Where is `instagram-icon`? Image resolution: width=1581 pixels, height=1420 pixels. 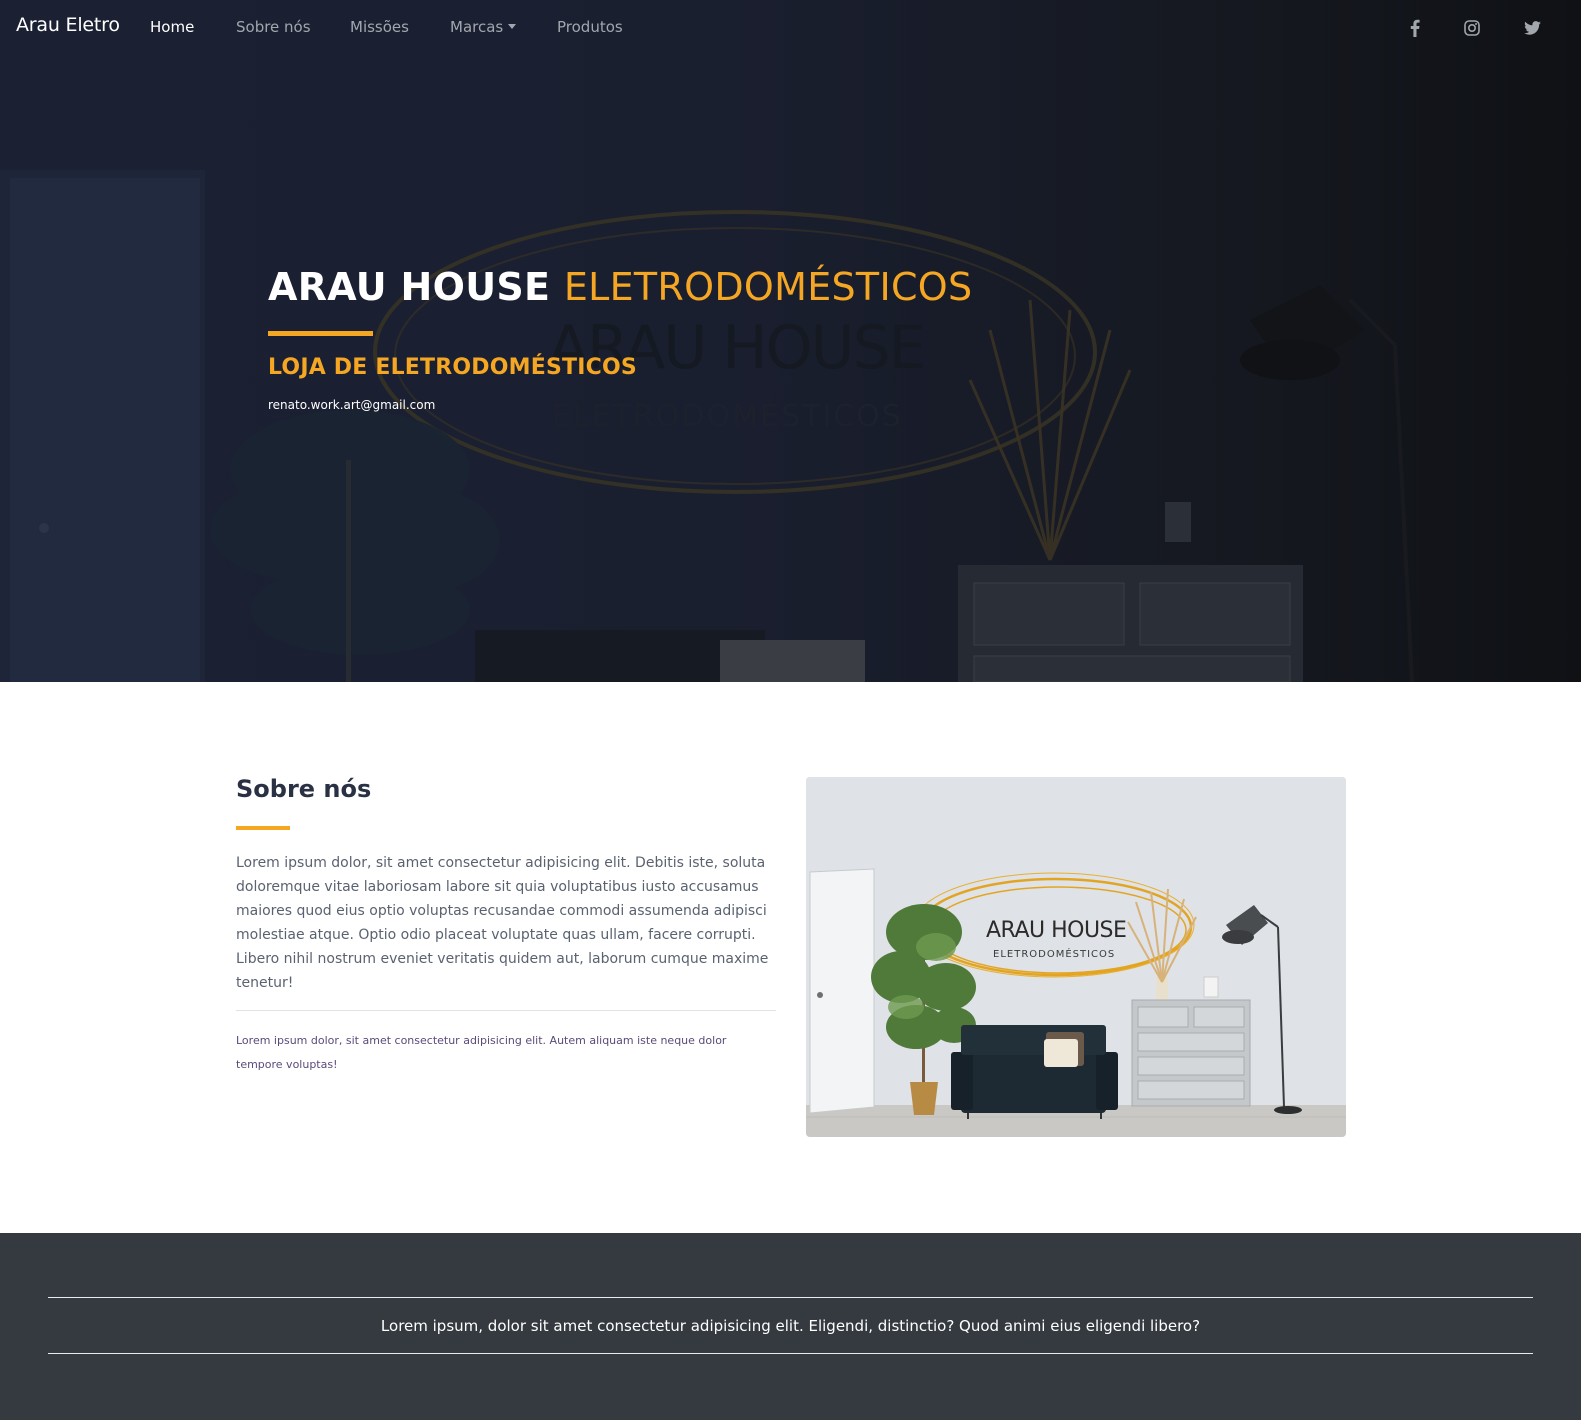 instagram-icon is located at coordinates (1472, 28).